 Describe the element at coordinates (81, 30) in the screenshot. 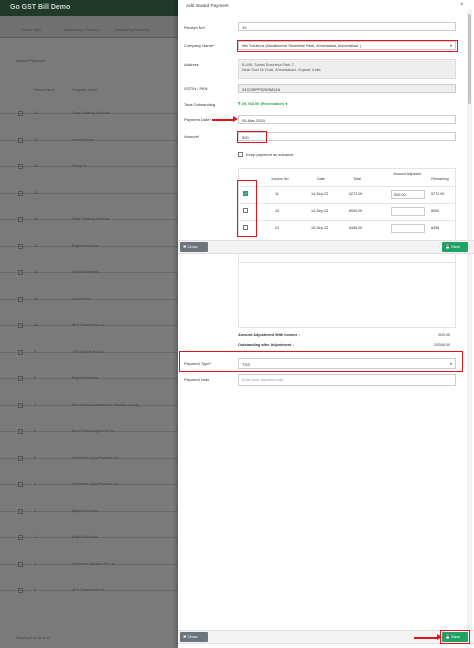

I see `subnav-item-outstanding-opening: Outstanding / Opening` at that location.